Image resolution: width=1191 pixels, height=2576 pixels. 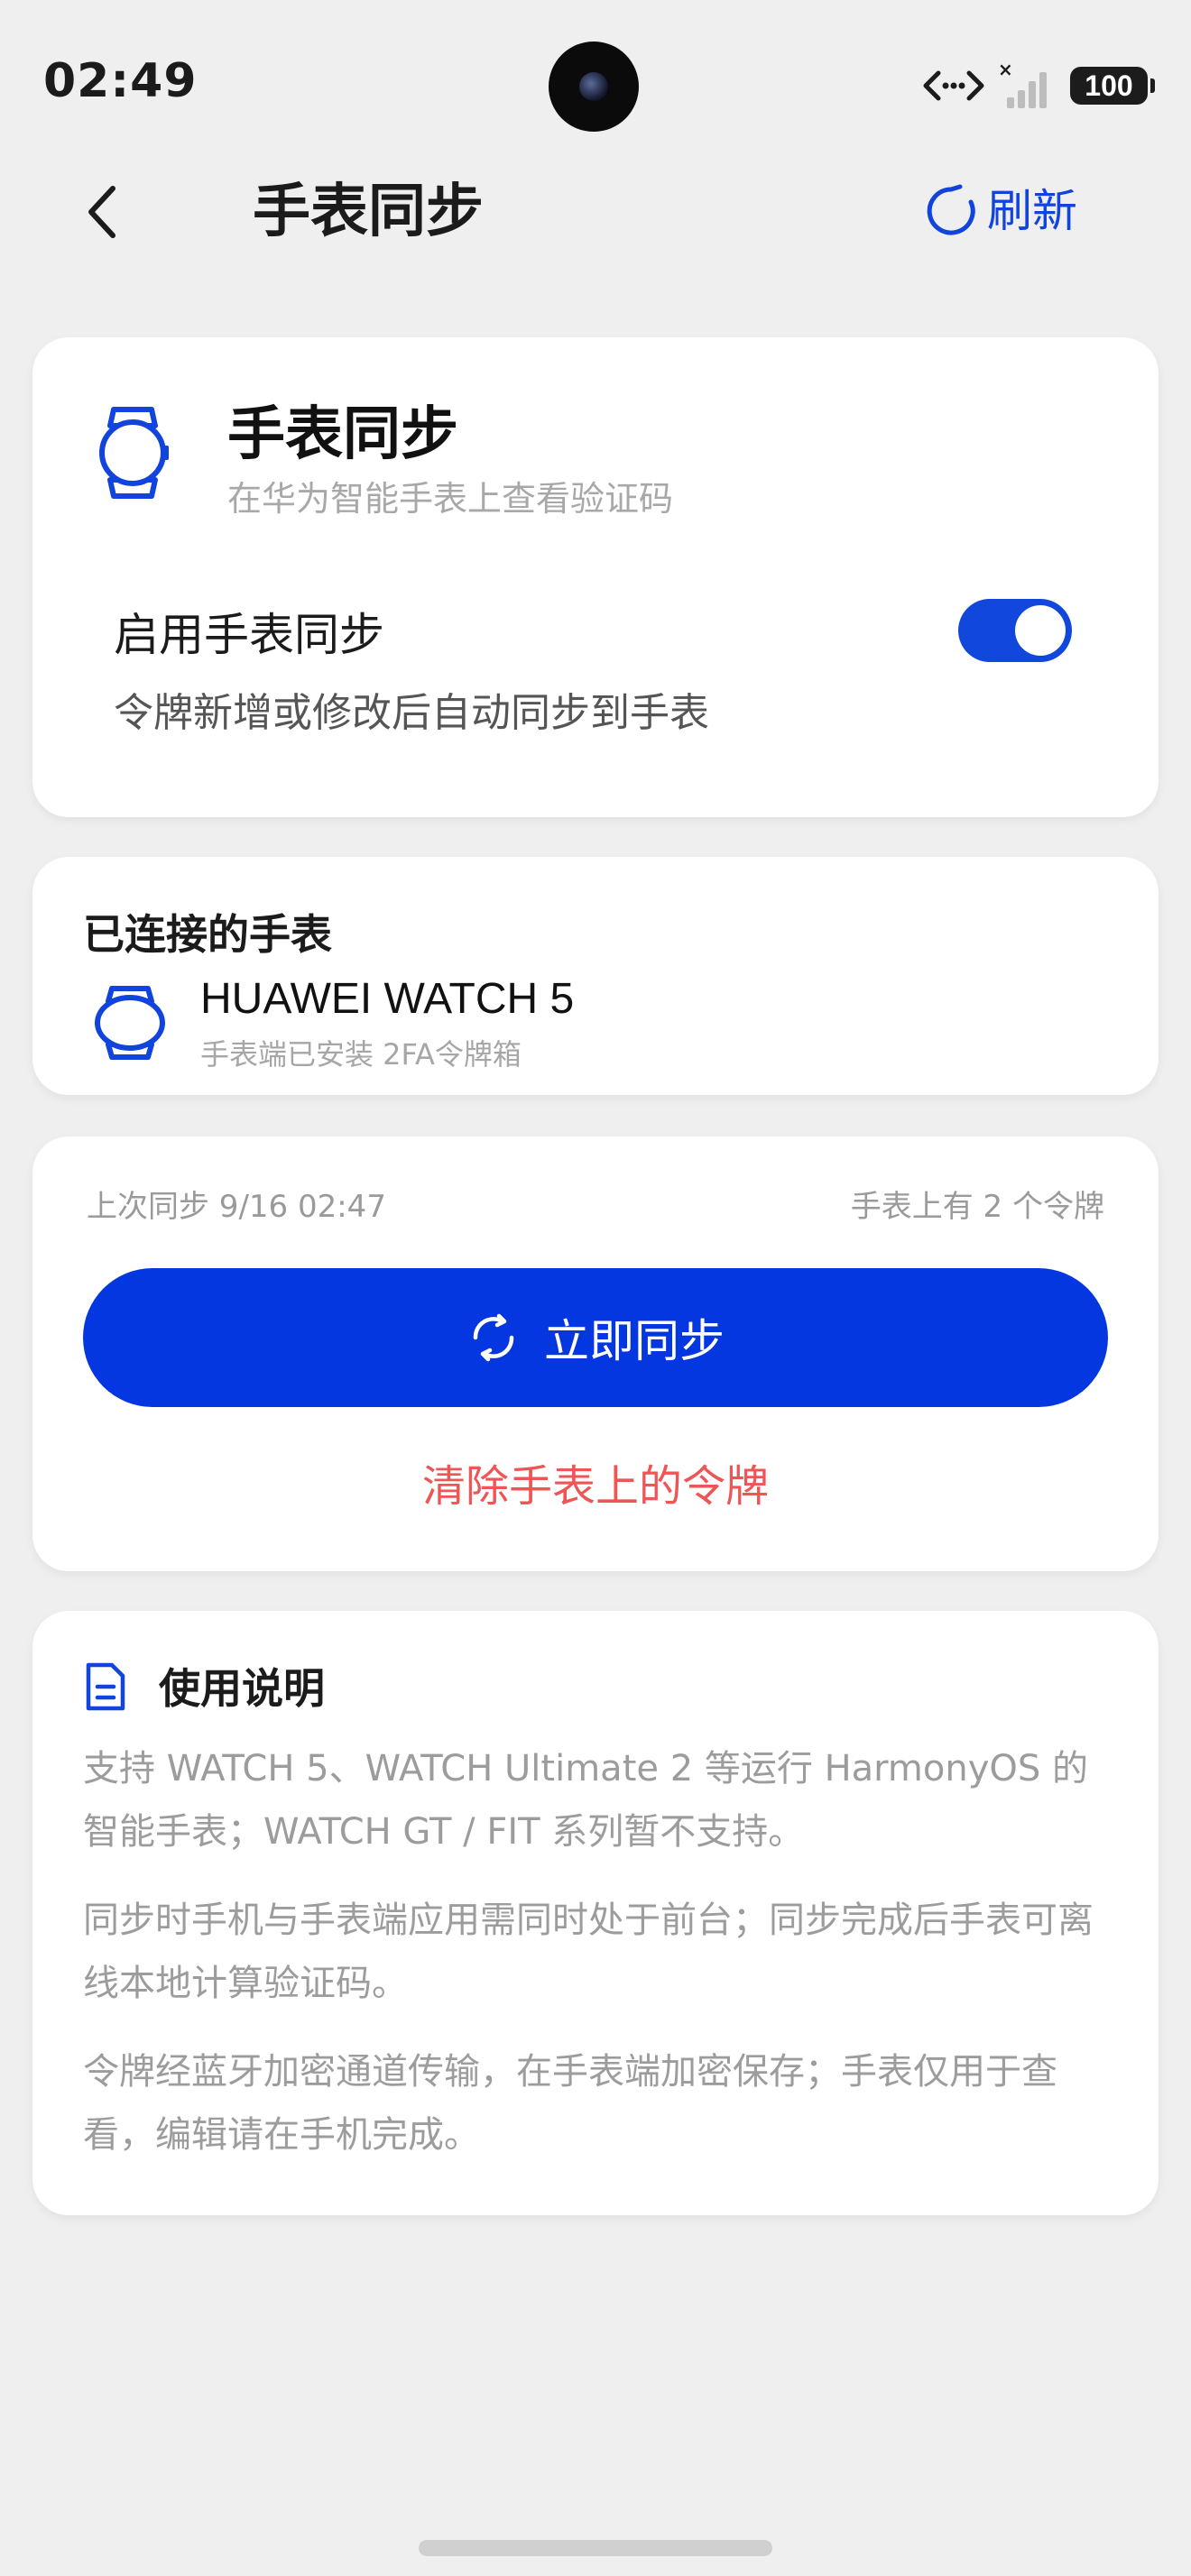 What do you see at coordinates (361, 1054) in the screenshot?
I see `device-status: 手表端已安装 2FA令牌箱` at bounding box center [361, 1054].